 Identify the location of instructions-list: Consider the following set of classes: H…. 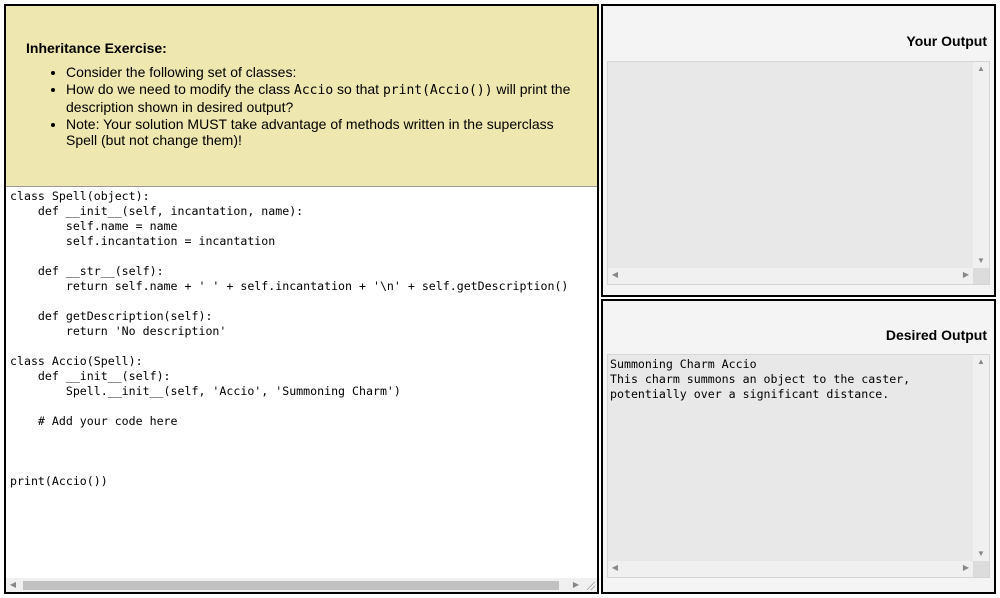
(306, 106).